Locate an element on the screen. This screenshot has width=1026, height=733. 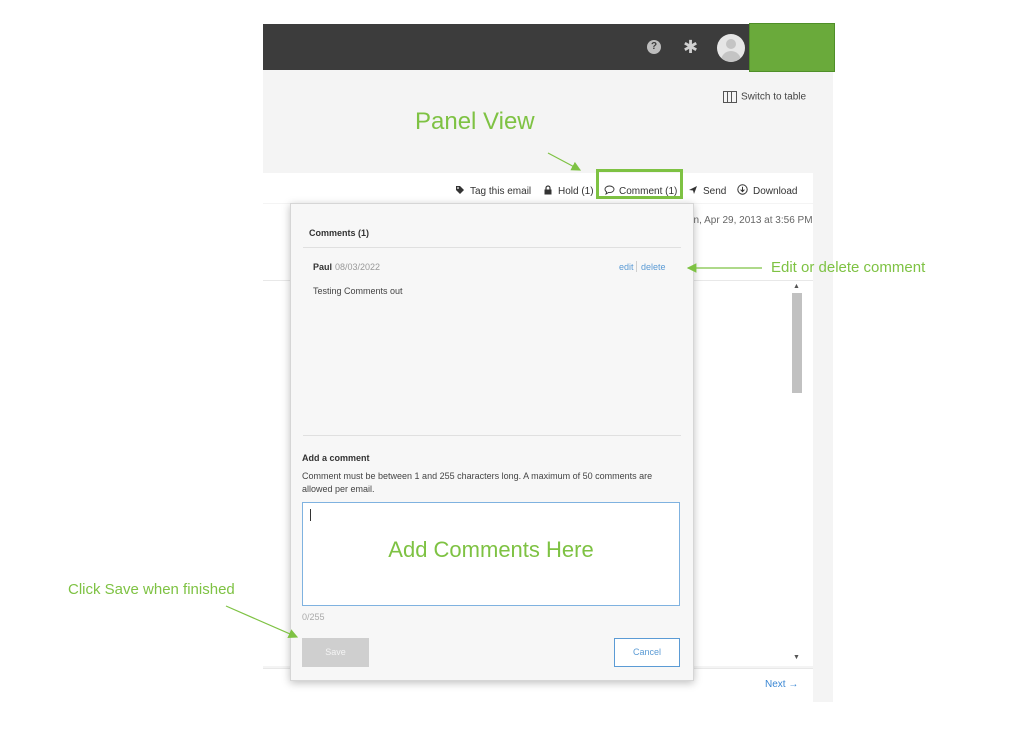
arrow-panel-view is located at coordinates (564, 161).